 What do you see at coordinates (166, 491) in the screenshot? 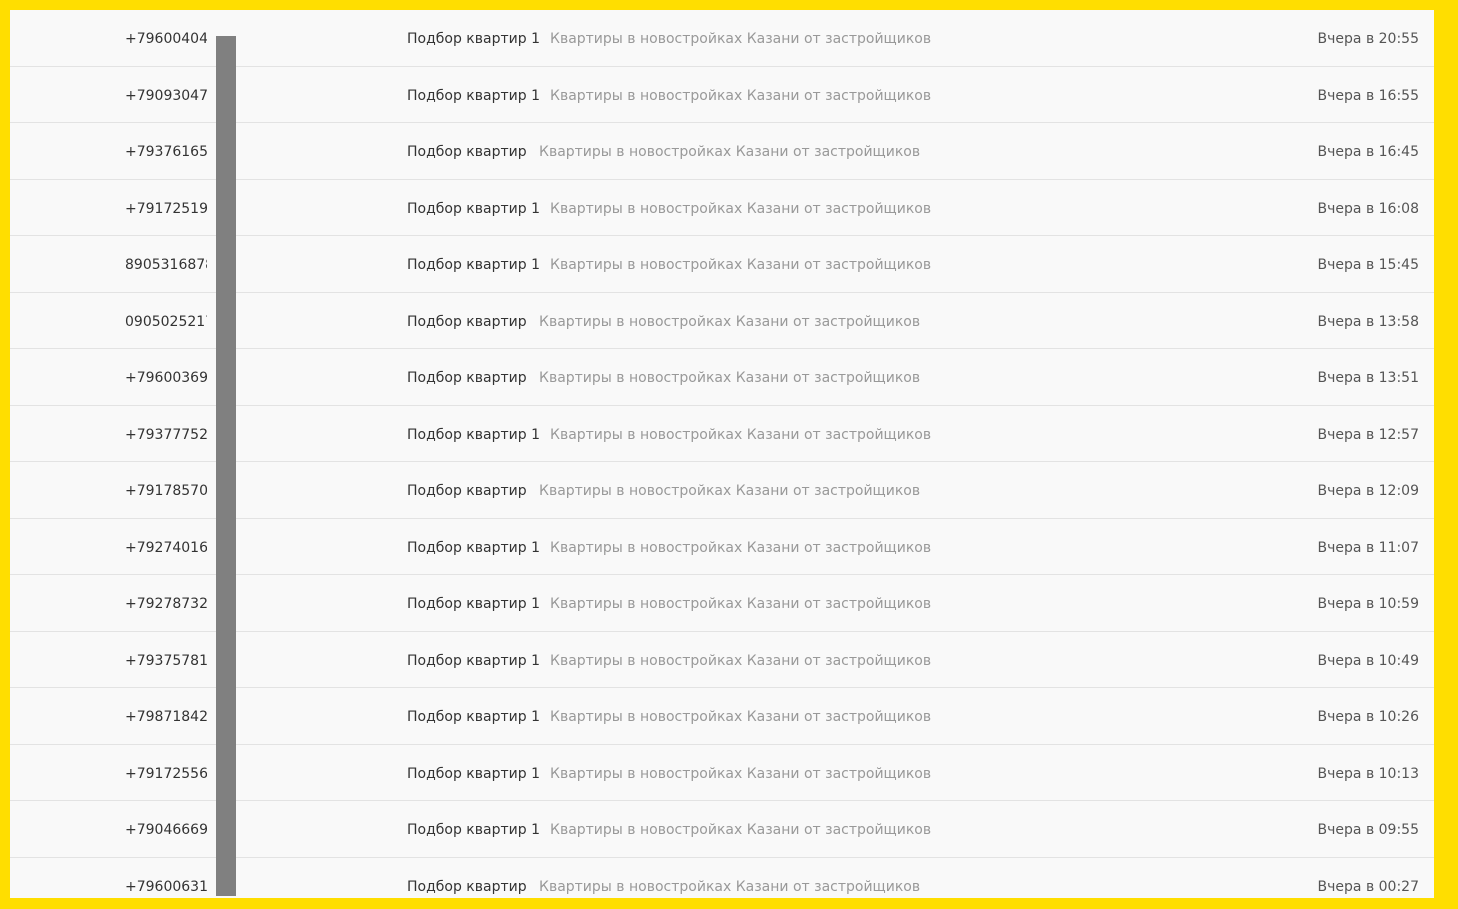
I see `lead-phone: +791785702` at bounding box center [166, 491].